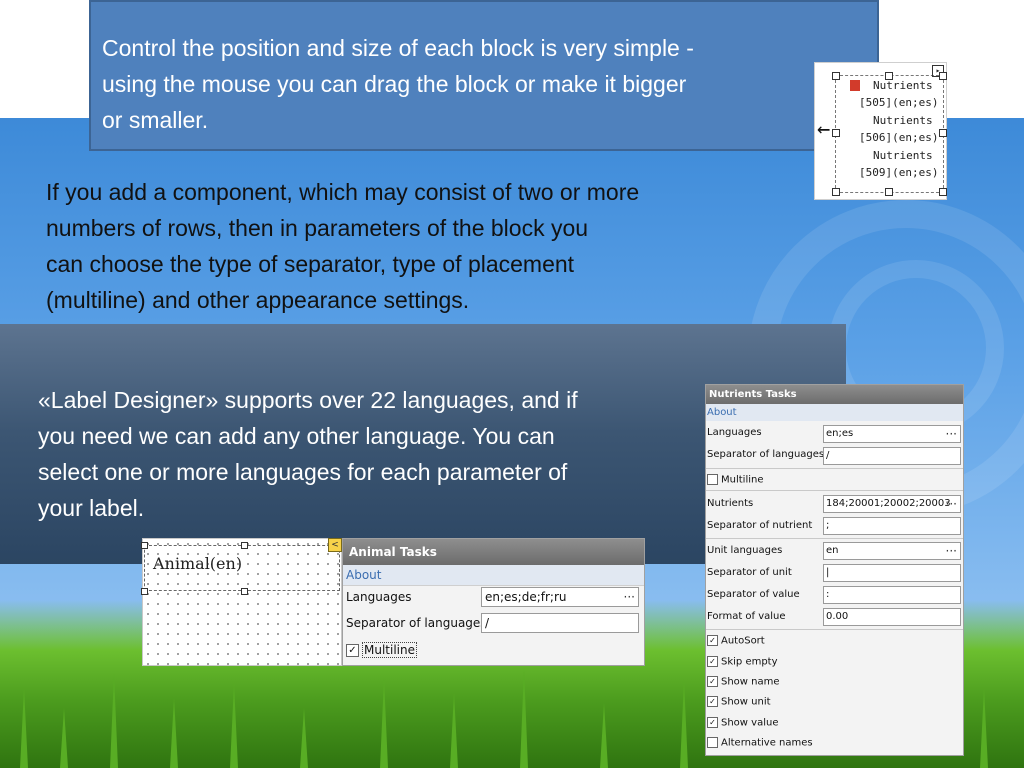 The width and height of the screenshot is (1024, 768). Describe the element at coordinates (767, 743) in the screenshot. I see `alternative-names-label: Alternative names` at that location.